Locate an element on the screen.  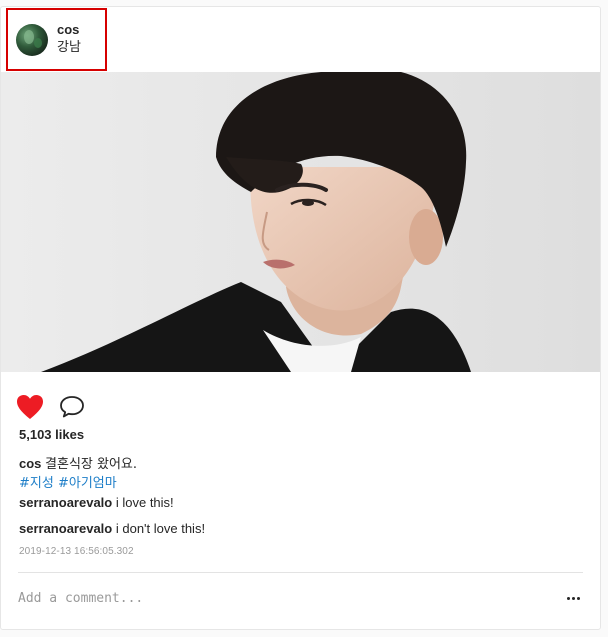
post-actions is located at coordinates (51, 407).